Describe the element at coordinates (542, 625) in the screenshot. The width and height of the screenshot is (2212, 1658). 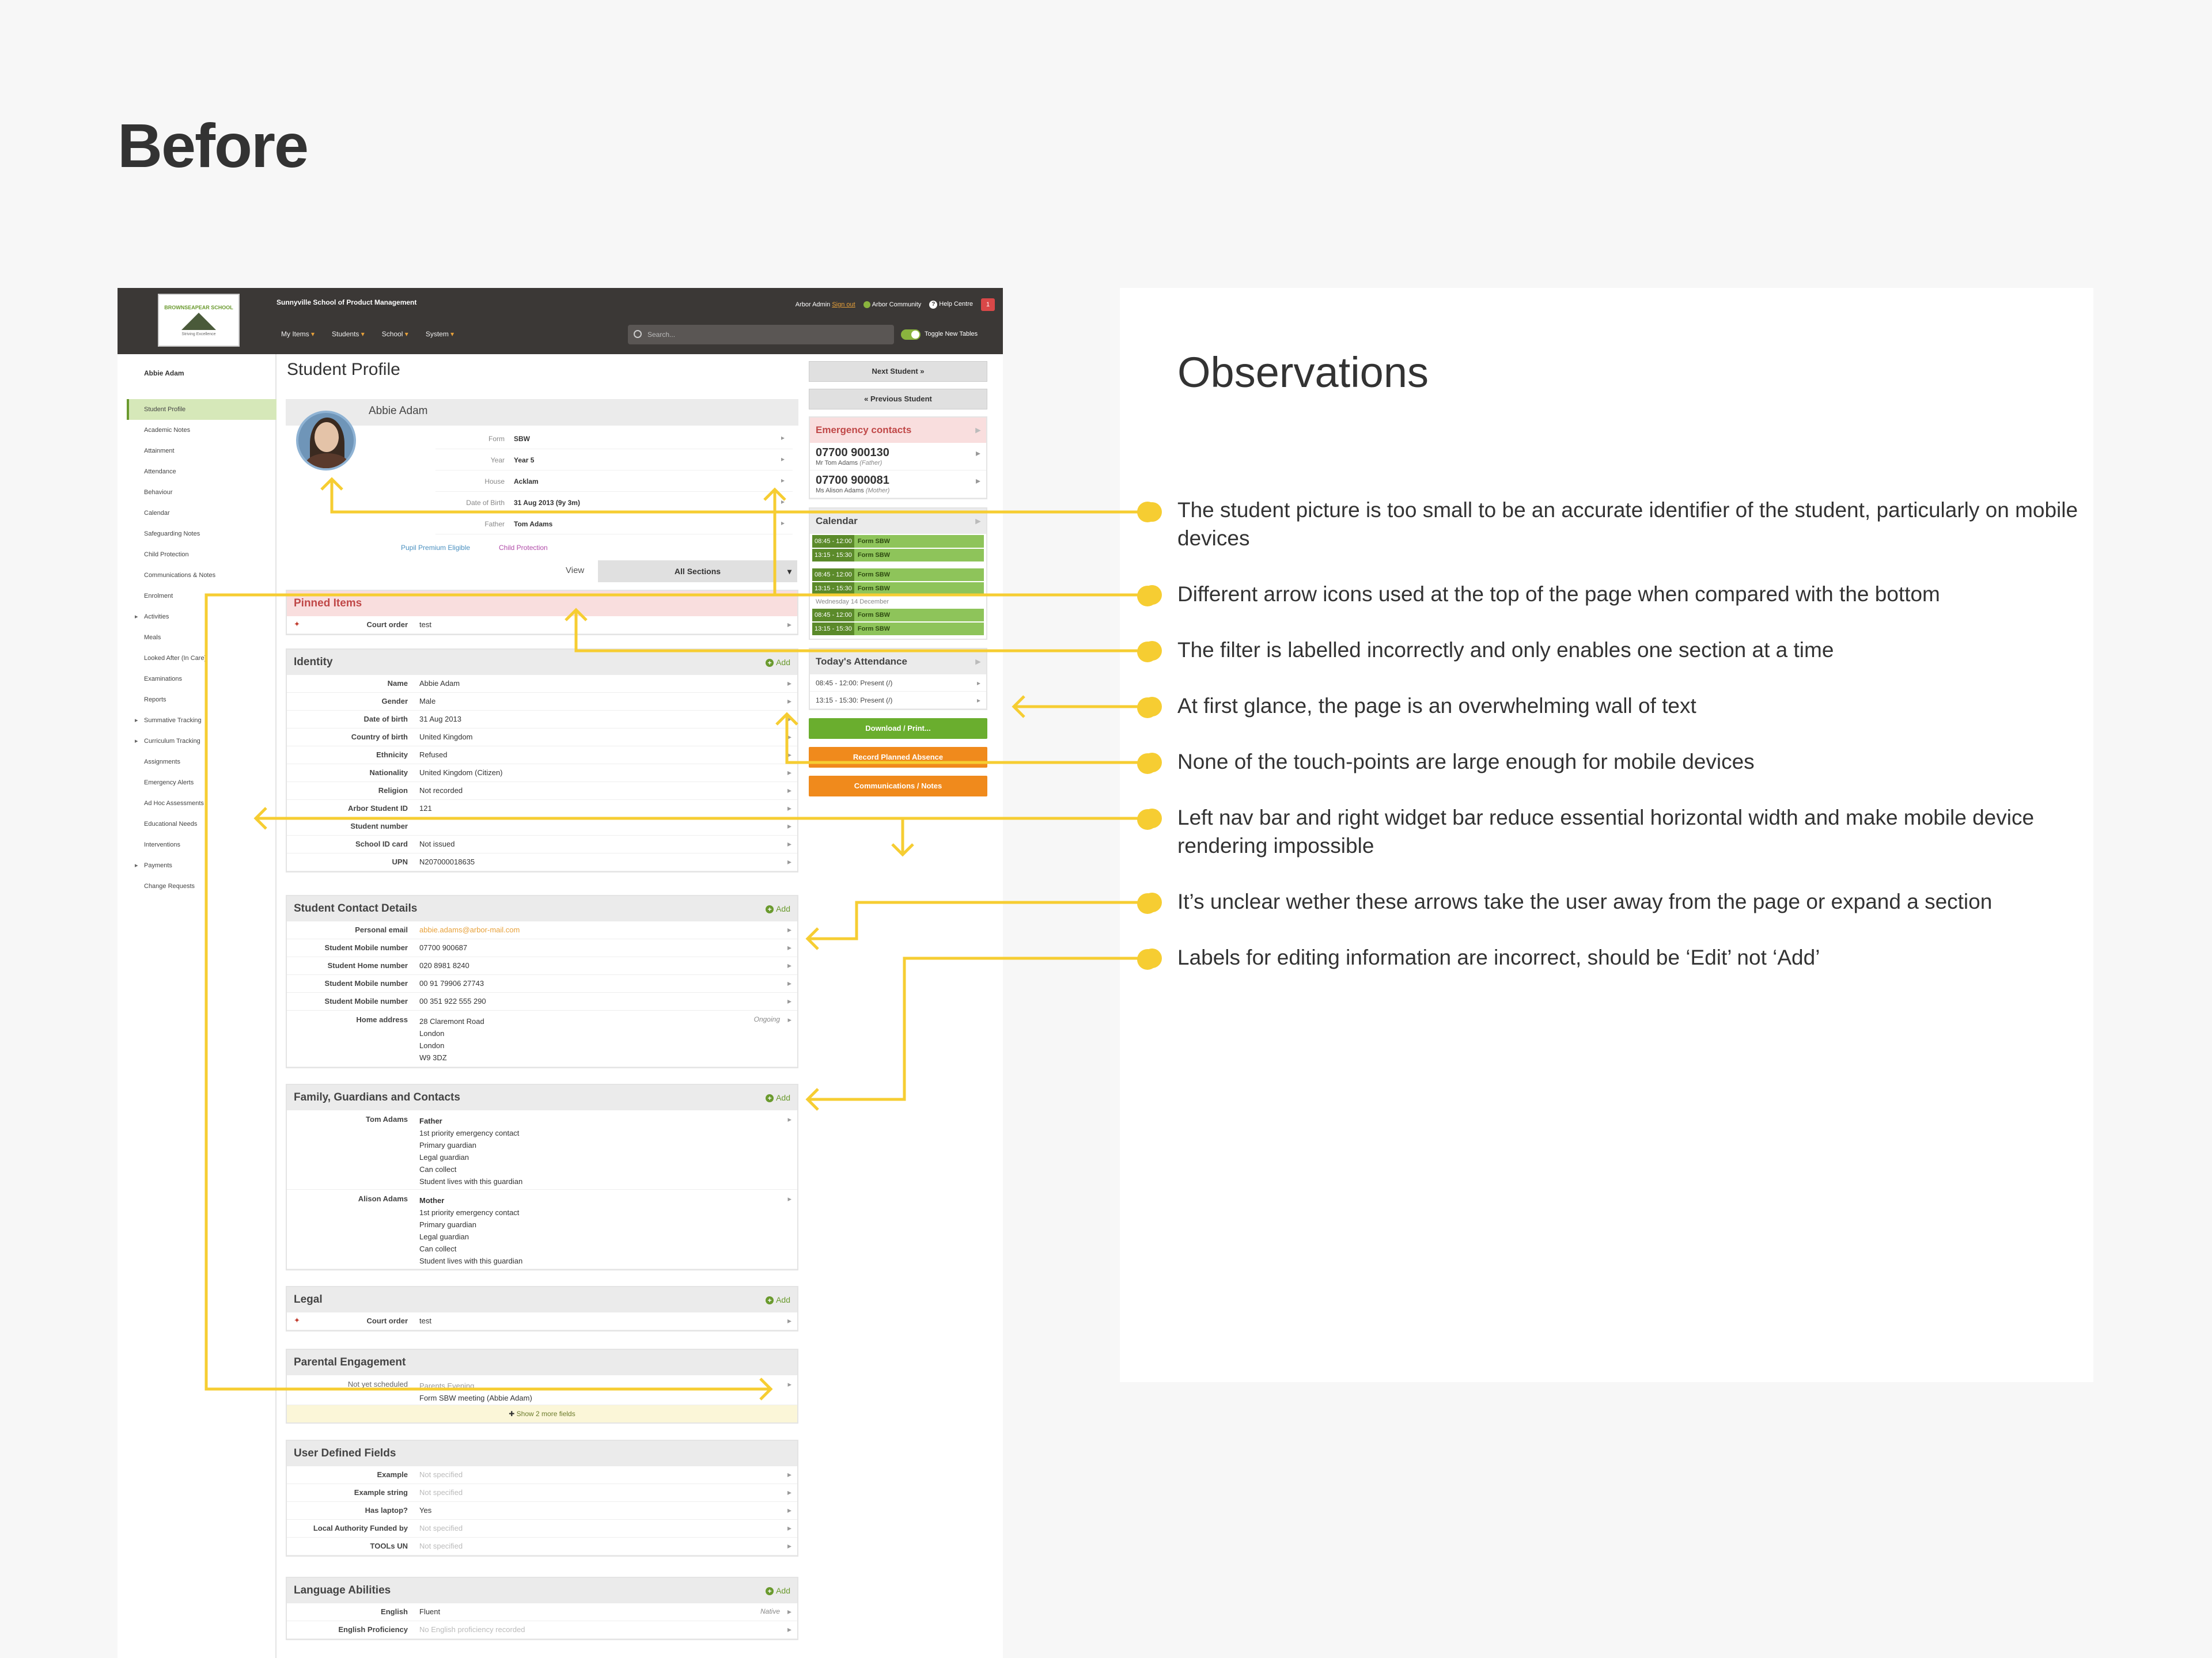
I see `pinned-row: ✦ Court order test` at that location.